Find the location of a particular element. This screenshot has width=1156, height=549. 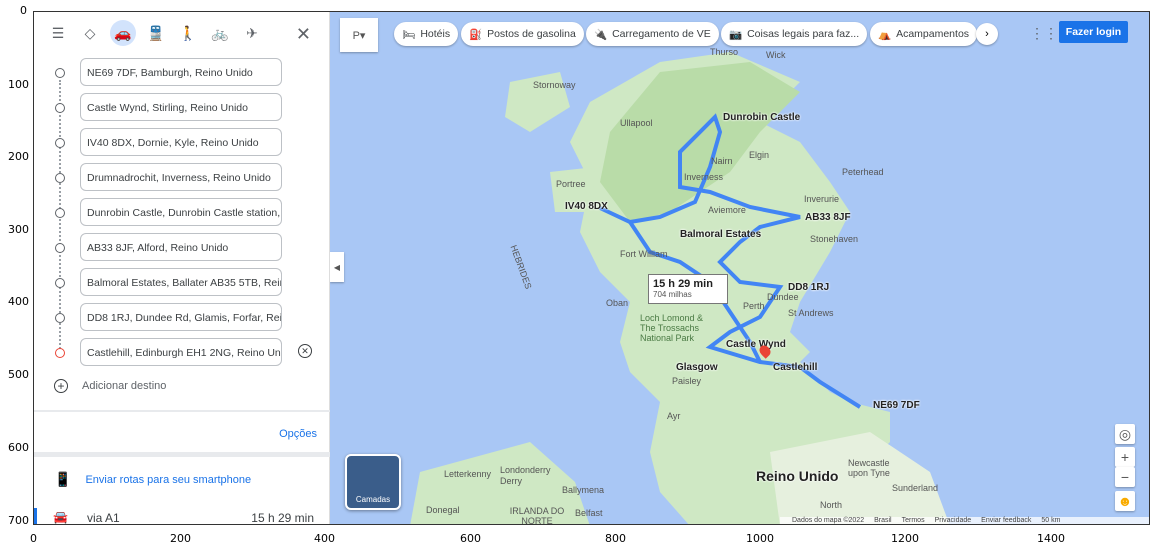

add-destination-button: + Adicionar destino is located at coordinates (110, 386).